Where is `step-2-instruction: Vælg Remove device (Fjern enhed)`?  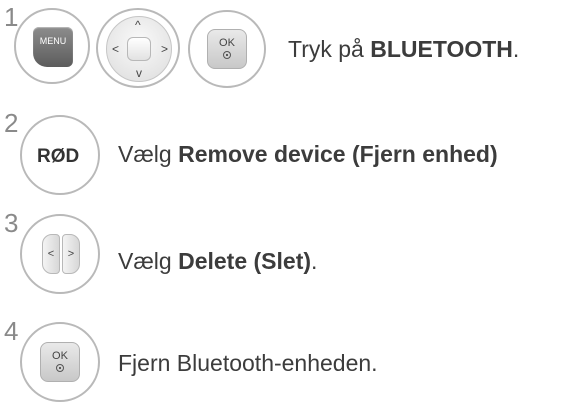 step-2-instruction: Vælg Remove device (Fjern enhed) is located at coordinates (308, 154).